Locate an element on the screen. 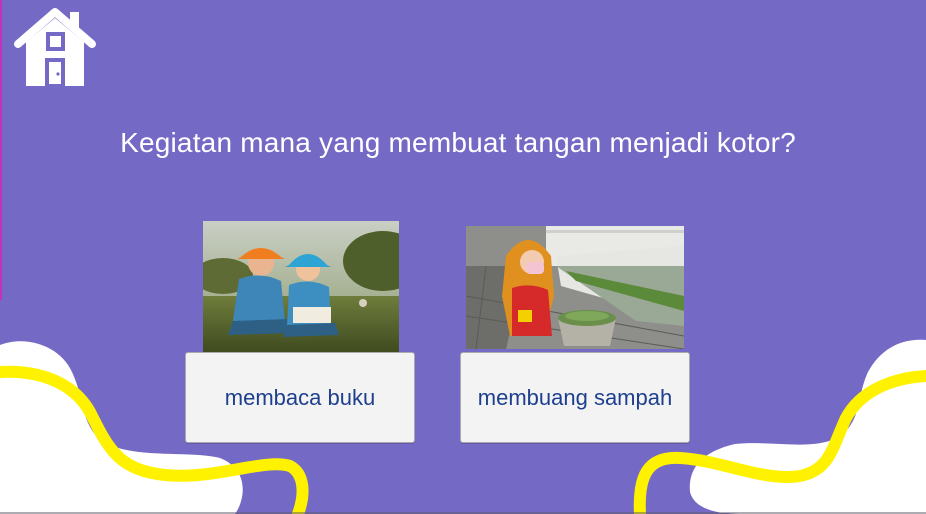 This screenshot has width=926, height=514. home-icon is located at coordinates (55, 48).